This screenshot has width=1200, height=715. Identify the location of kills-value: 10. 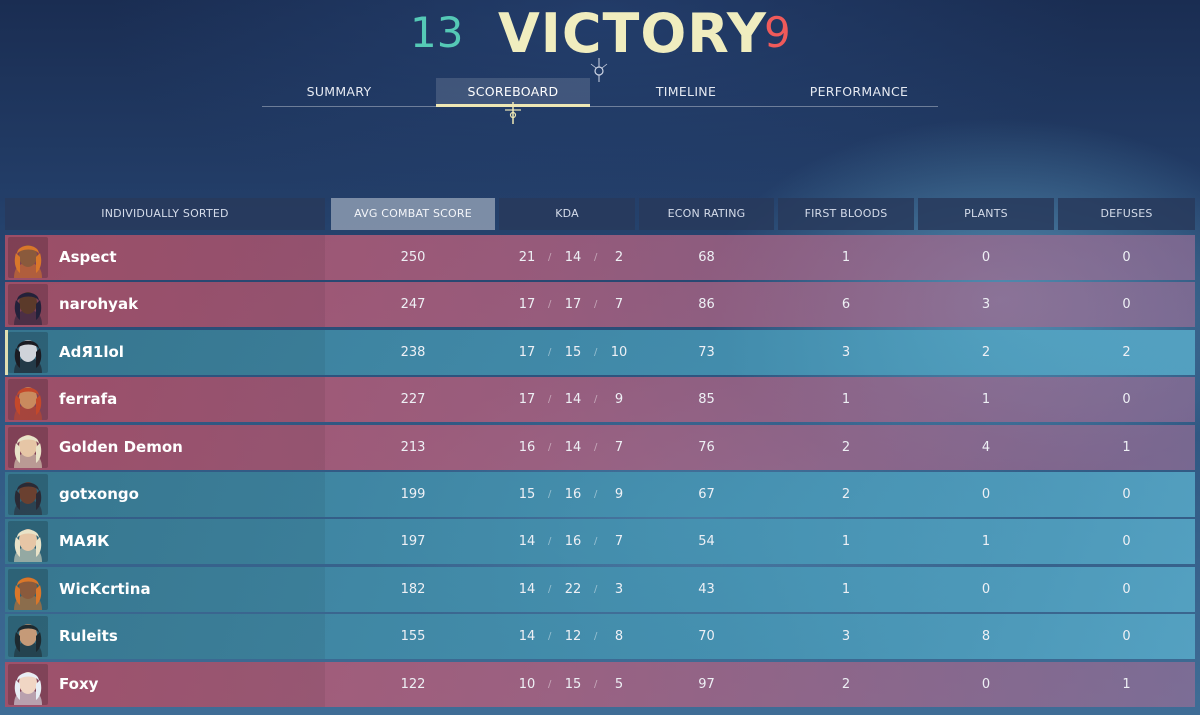
(527, 684).